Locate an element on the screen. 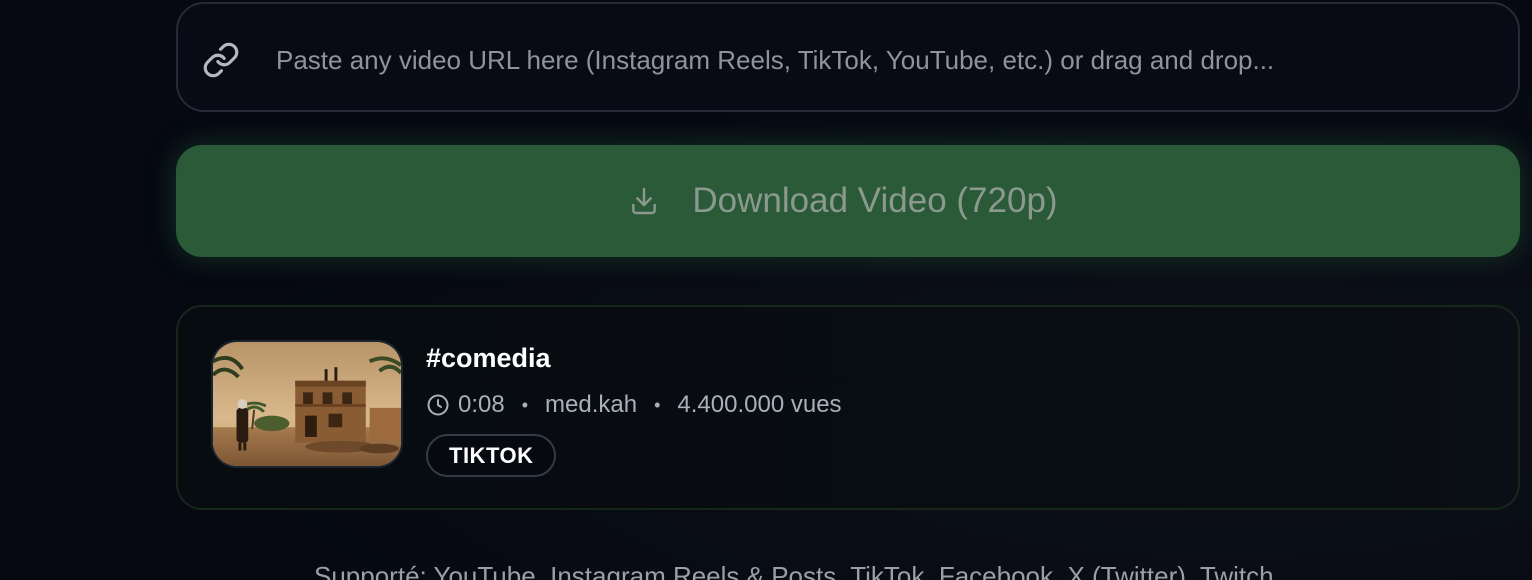 Image resolution: width=1532 pixels, height=580 pixels. platform-badge: TIKTOK is located at coordinates (491, 455).